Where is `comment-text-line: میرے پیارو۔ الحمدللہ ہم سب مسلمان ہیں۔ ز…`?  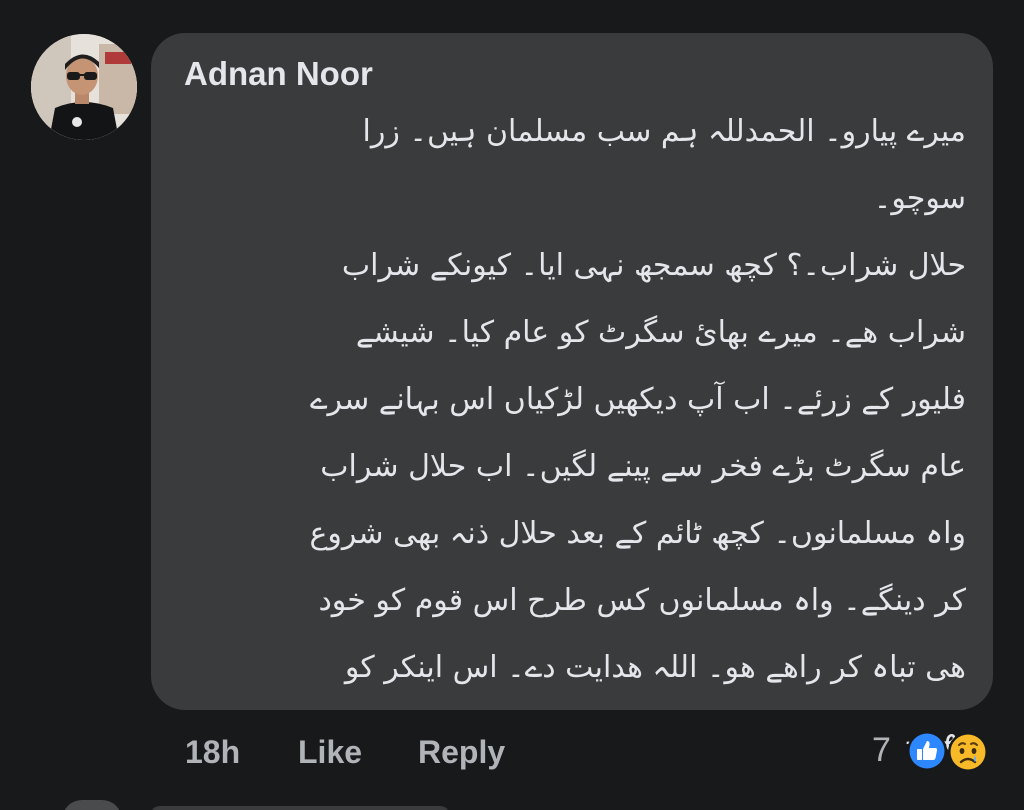 comment-text-line: میرے پیارو۔ الحمدللہ ہم سب مسلمان ہیں۔ ز… is located at coordinates (664, 131).